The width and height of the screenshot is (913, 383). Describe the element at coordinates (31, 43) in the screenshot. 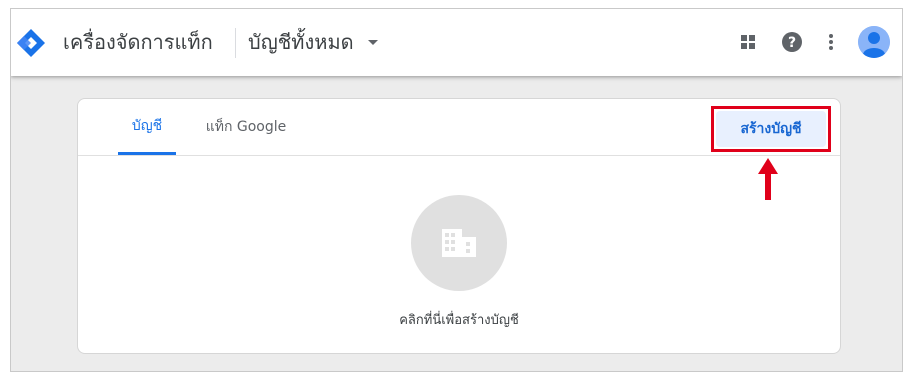

I see `tag-manager-logo-icon` at that location.